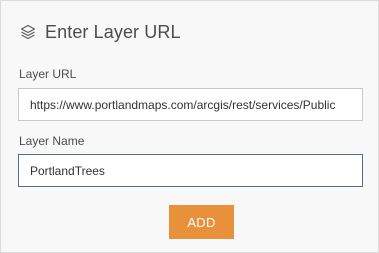 This screenshot has height=253, width=379. What do you see at coordinates (48, 74) in the screenshot?
I see `layer-url-label: Layer URL` at bounding box center [48, 74].